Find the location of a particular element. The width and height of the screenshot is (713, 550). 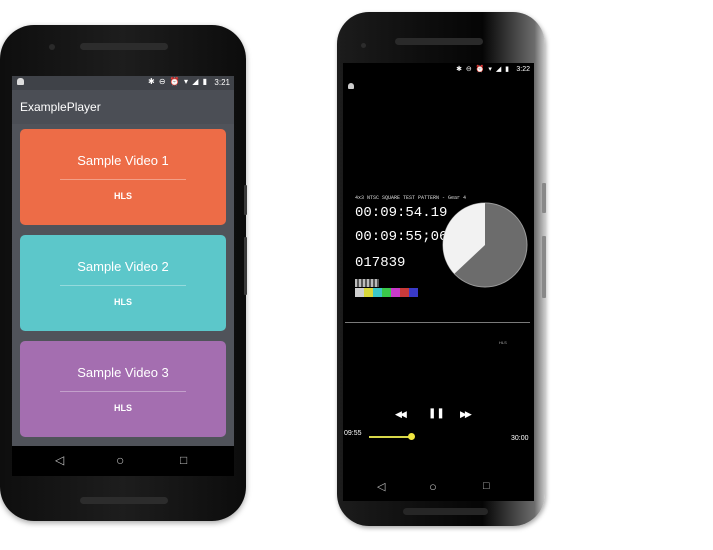

video-card-2: Sample Video 2 HLS is located at coordinates (123, 283).